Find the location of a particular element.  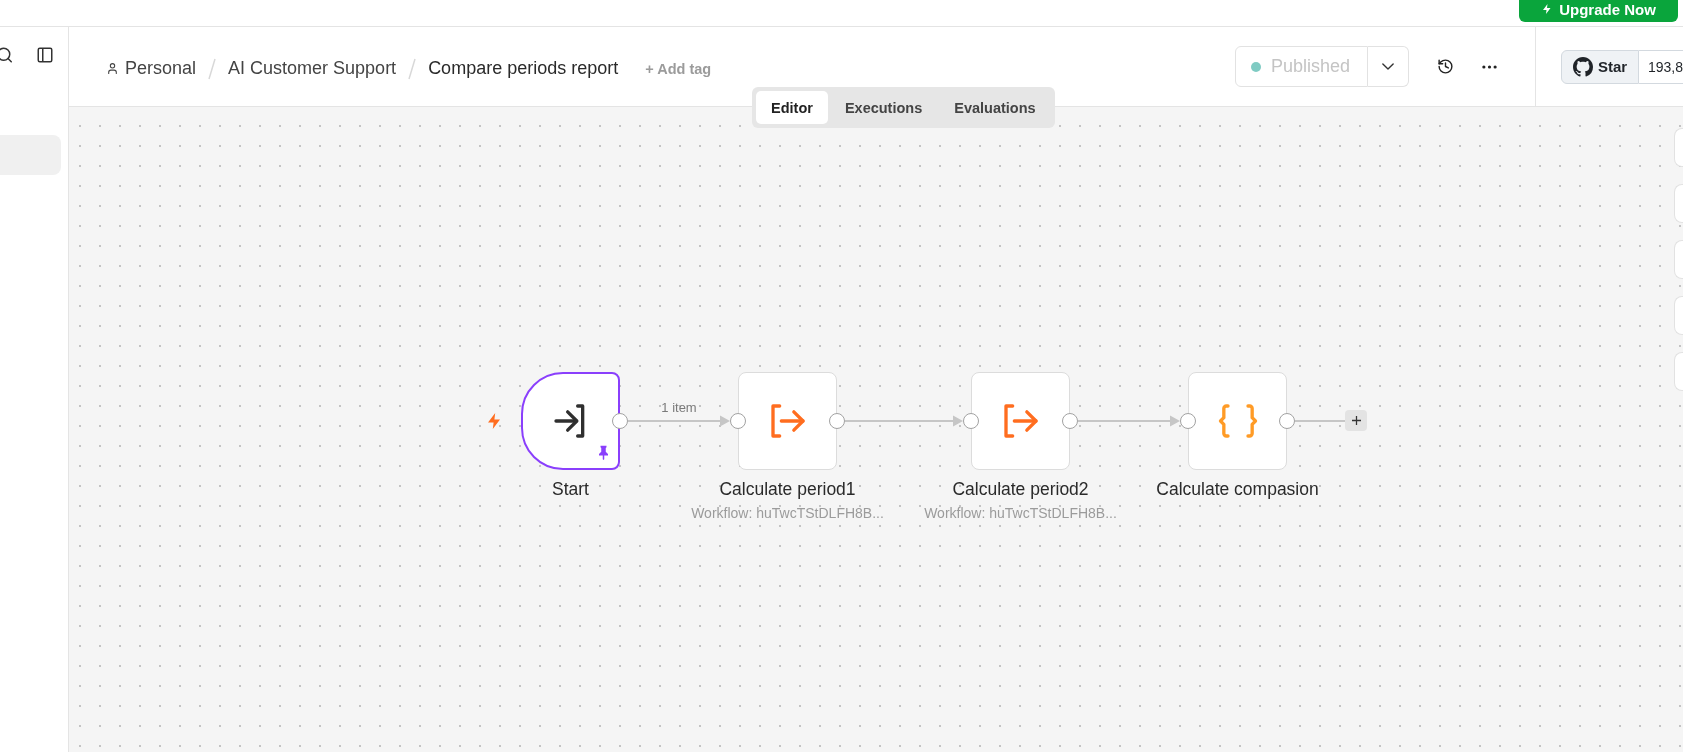

more-dots-icon is located at coordinates (1489, 66).